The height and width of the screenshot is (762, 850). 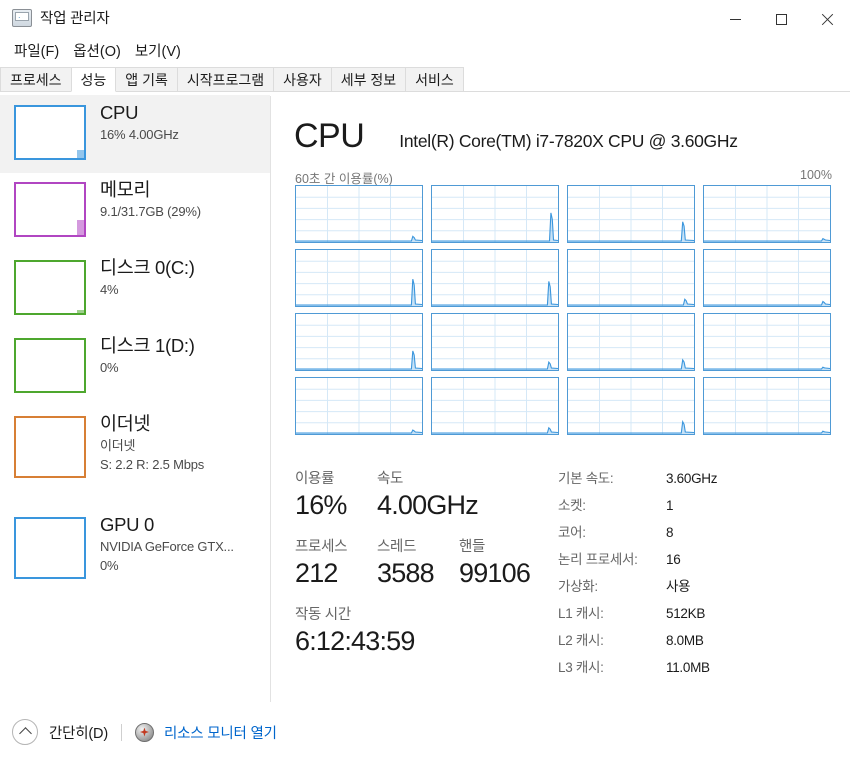 I want to click on close-button, so click(x=827, y=19).